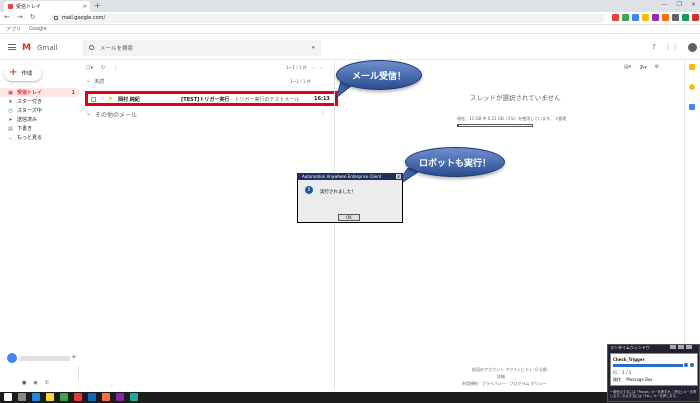 This screenshot has width=700, height=403. What do you see at coordinates (95, 81) in the screenshot?
I see `section-unread: ⌄ 未読` at bounding box center [95, 81].